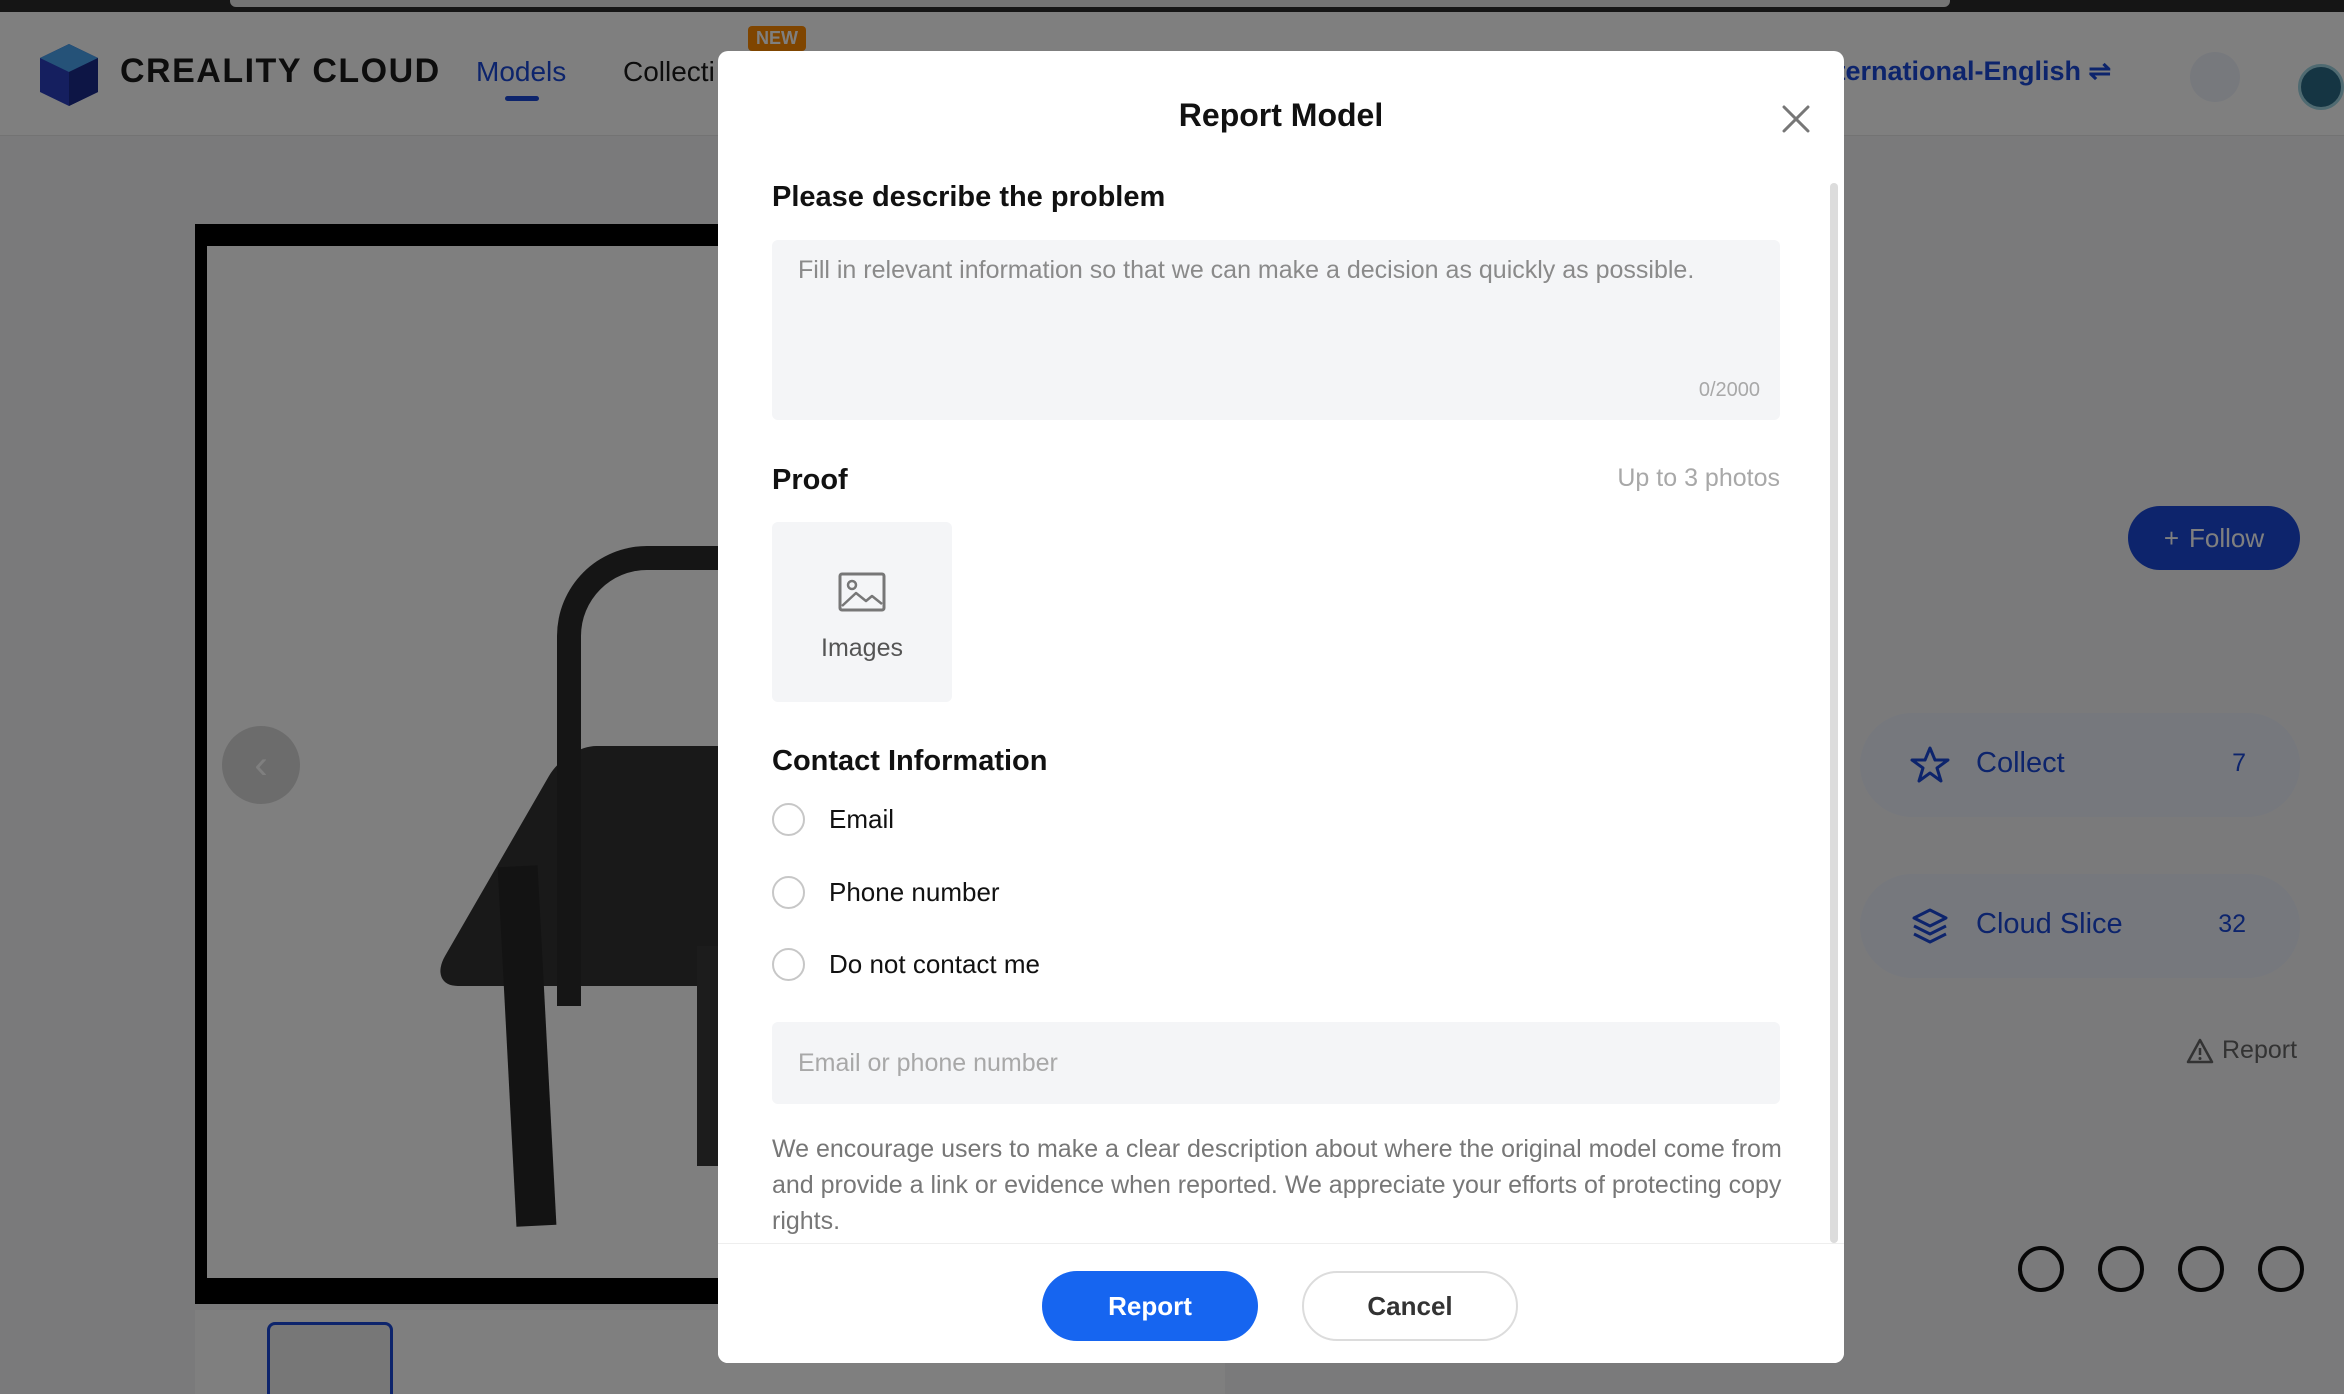 The width and height of the screenshot is (2344, 1394). I want to click on radio-label: Phone number, so click(914, 892).